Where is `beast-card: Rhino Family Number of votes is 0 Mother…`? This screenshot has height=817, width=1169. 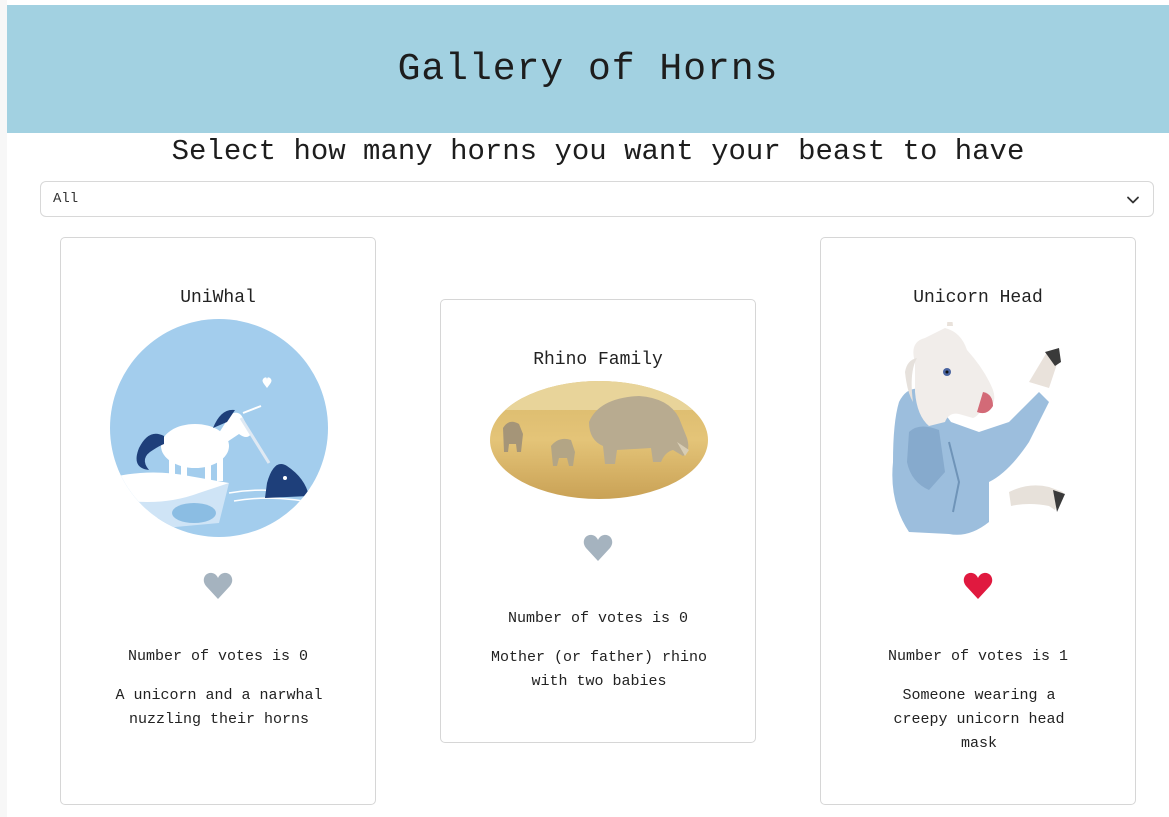
beast-card: Rhino Family Number of votes is 0 Mother… is located at coordinates (598, 521).